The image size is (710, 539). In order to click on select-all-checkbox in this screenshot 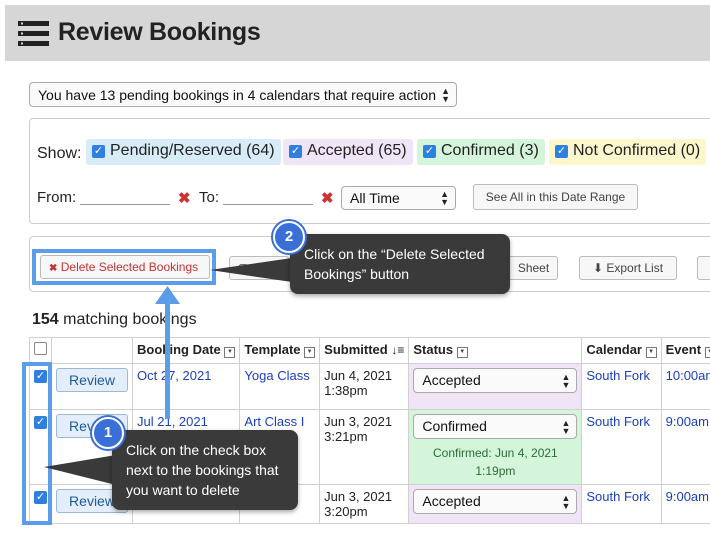, I will do `click(40, 348)`.